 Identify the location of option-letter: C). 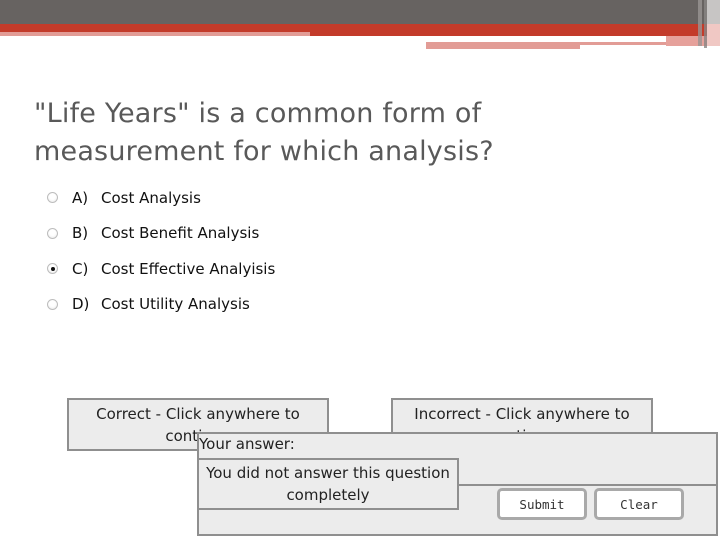
(80, 268).